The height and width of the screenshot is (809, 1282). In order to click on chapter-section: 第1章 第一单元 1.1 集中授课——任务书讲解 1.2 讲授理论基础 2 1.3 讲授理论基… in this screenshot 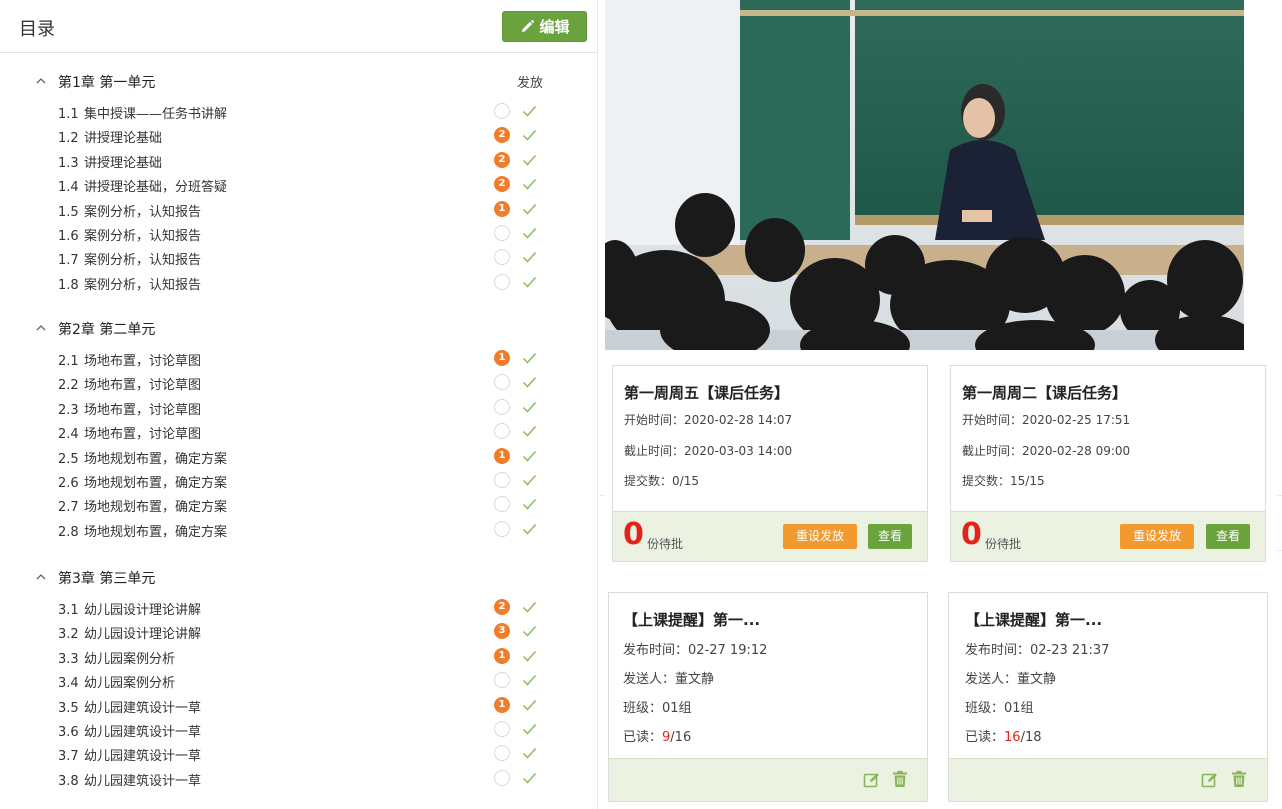, I will do `click(299, 182)`.